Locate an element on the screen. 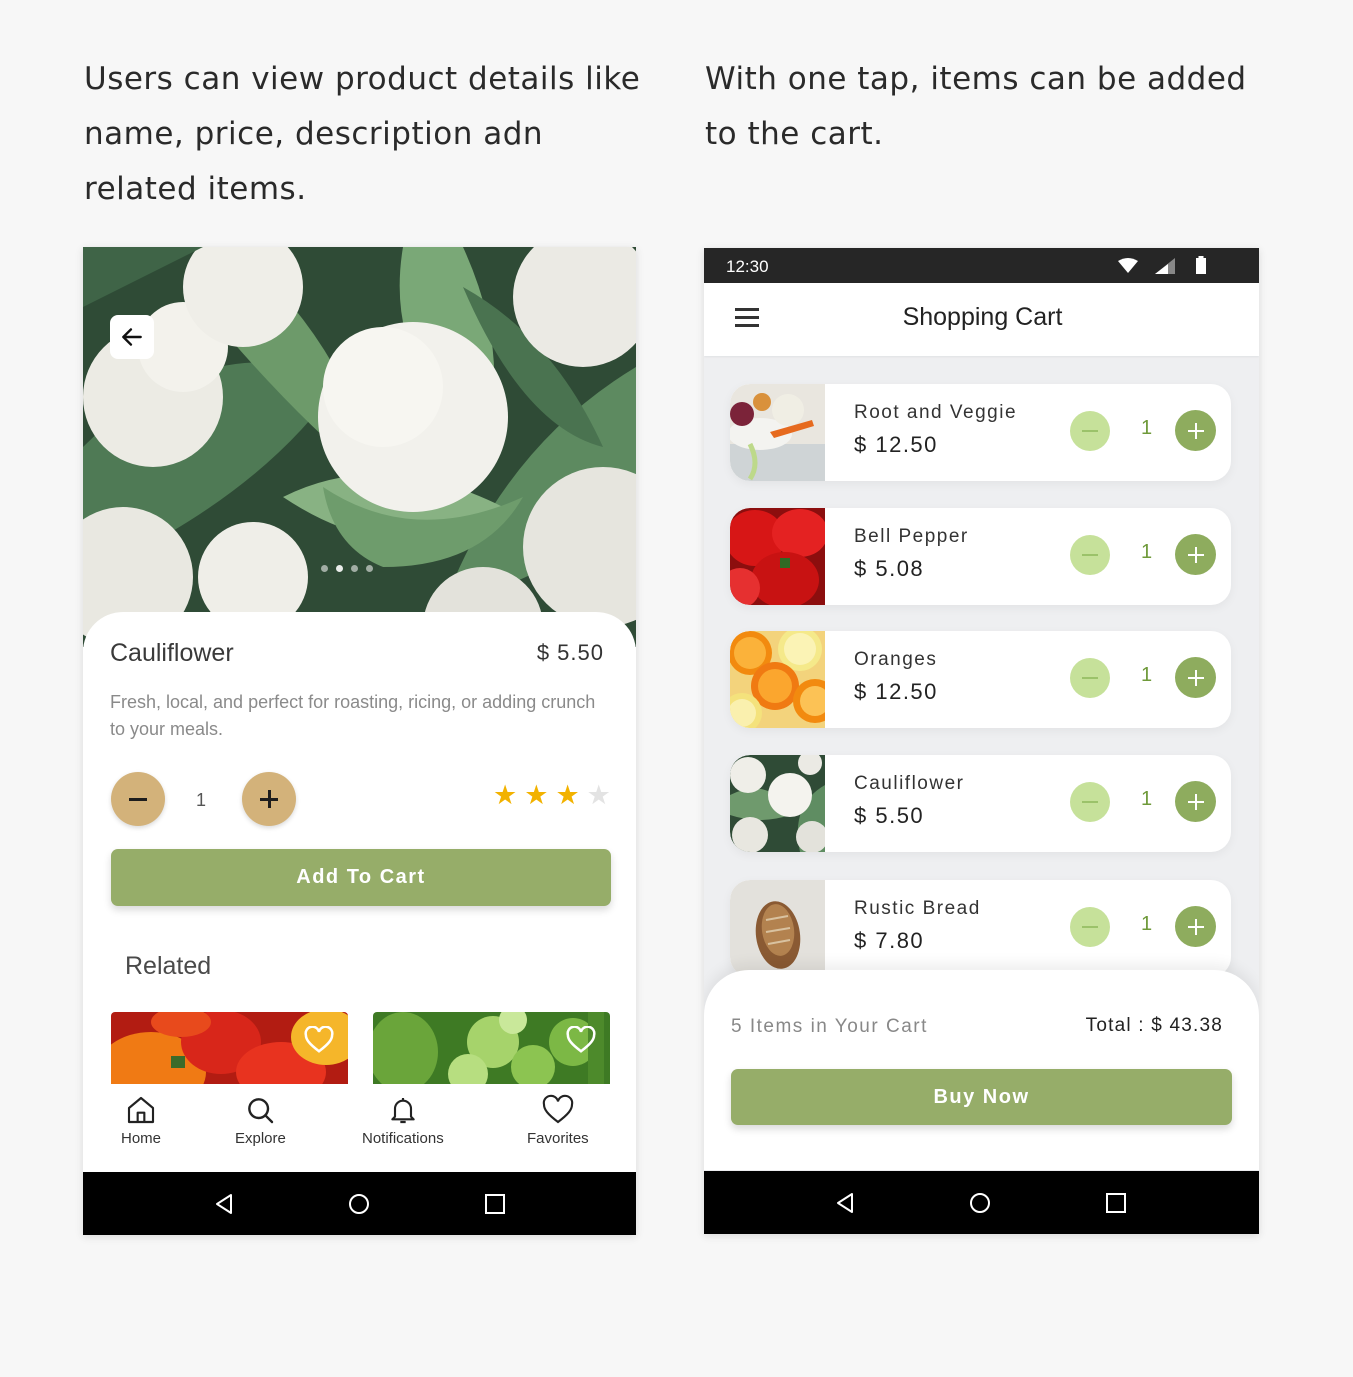 This screenshot has height=1377, width=1353. nav-notifications: Notifications is located at coordinates (403, 1120).